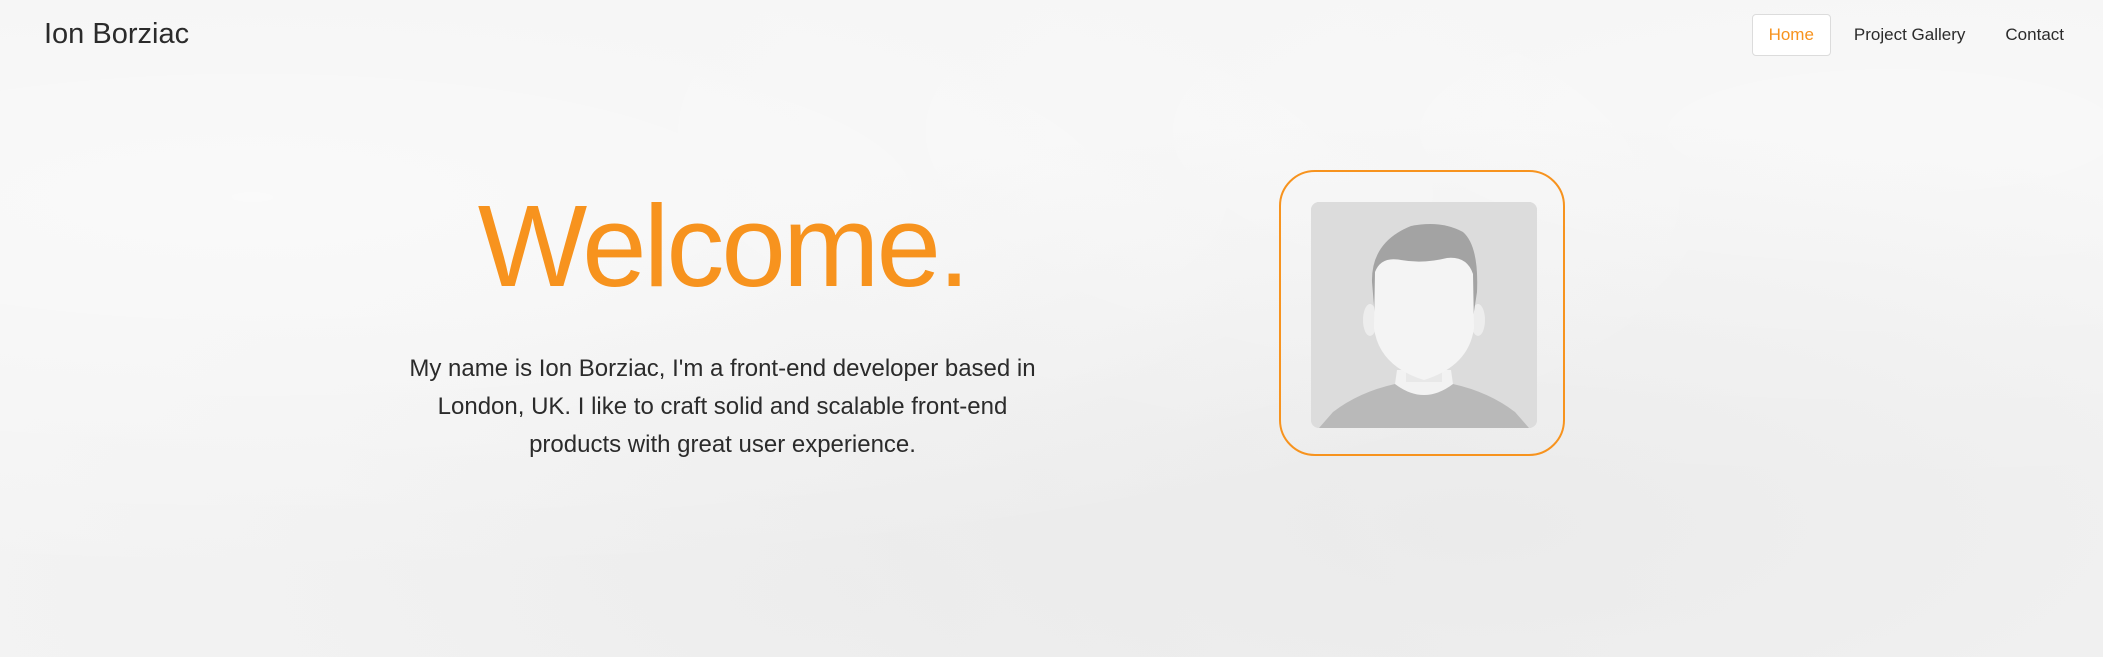  I want to click on main-nav: Home Project Gallery Contact, so click(1916, 35).